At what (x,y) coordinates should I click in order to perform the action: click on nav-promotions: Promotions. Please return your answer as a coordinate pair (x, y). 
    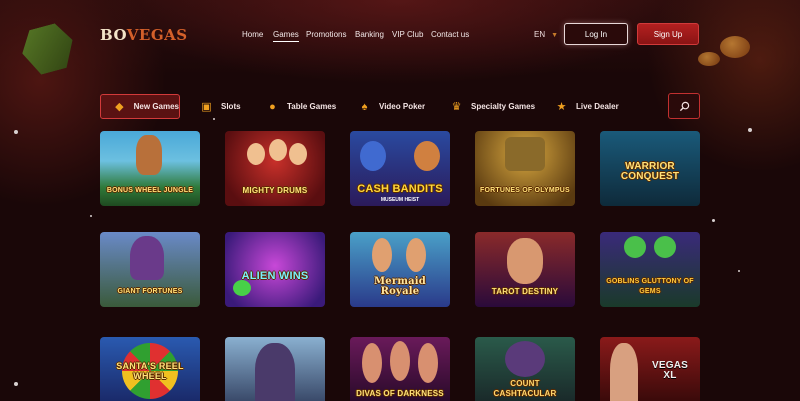
    Looking at the image, I should click on (326, 34).